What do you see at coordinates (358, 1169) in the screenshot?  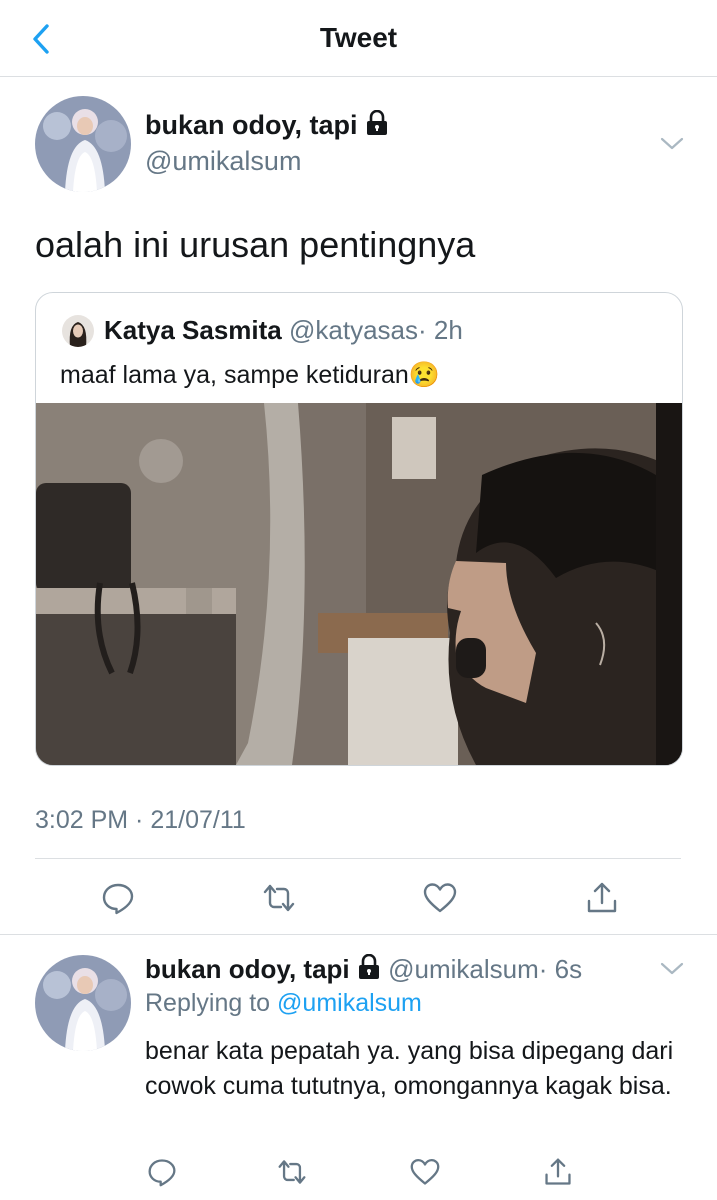 I see `reply-action-bar` at bounding box center [358, 1169].